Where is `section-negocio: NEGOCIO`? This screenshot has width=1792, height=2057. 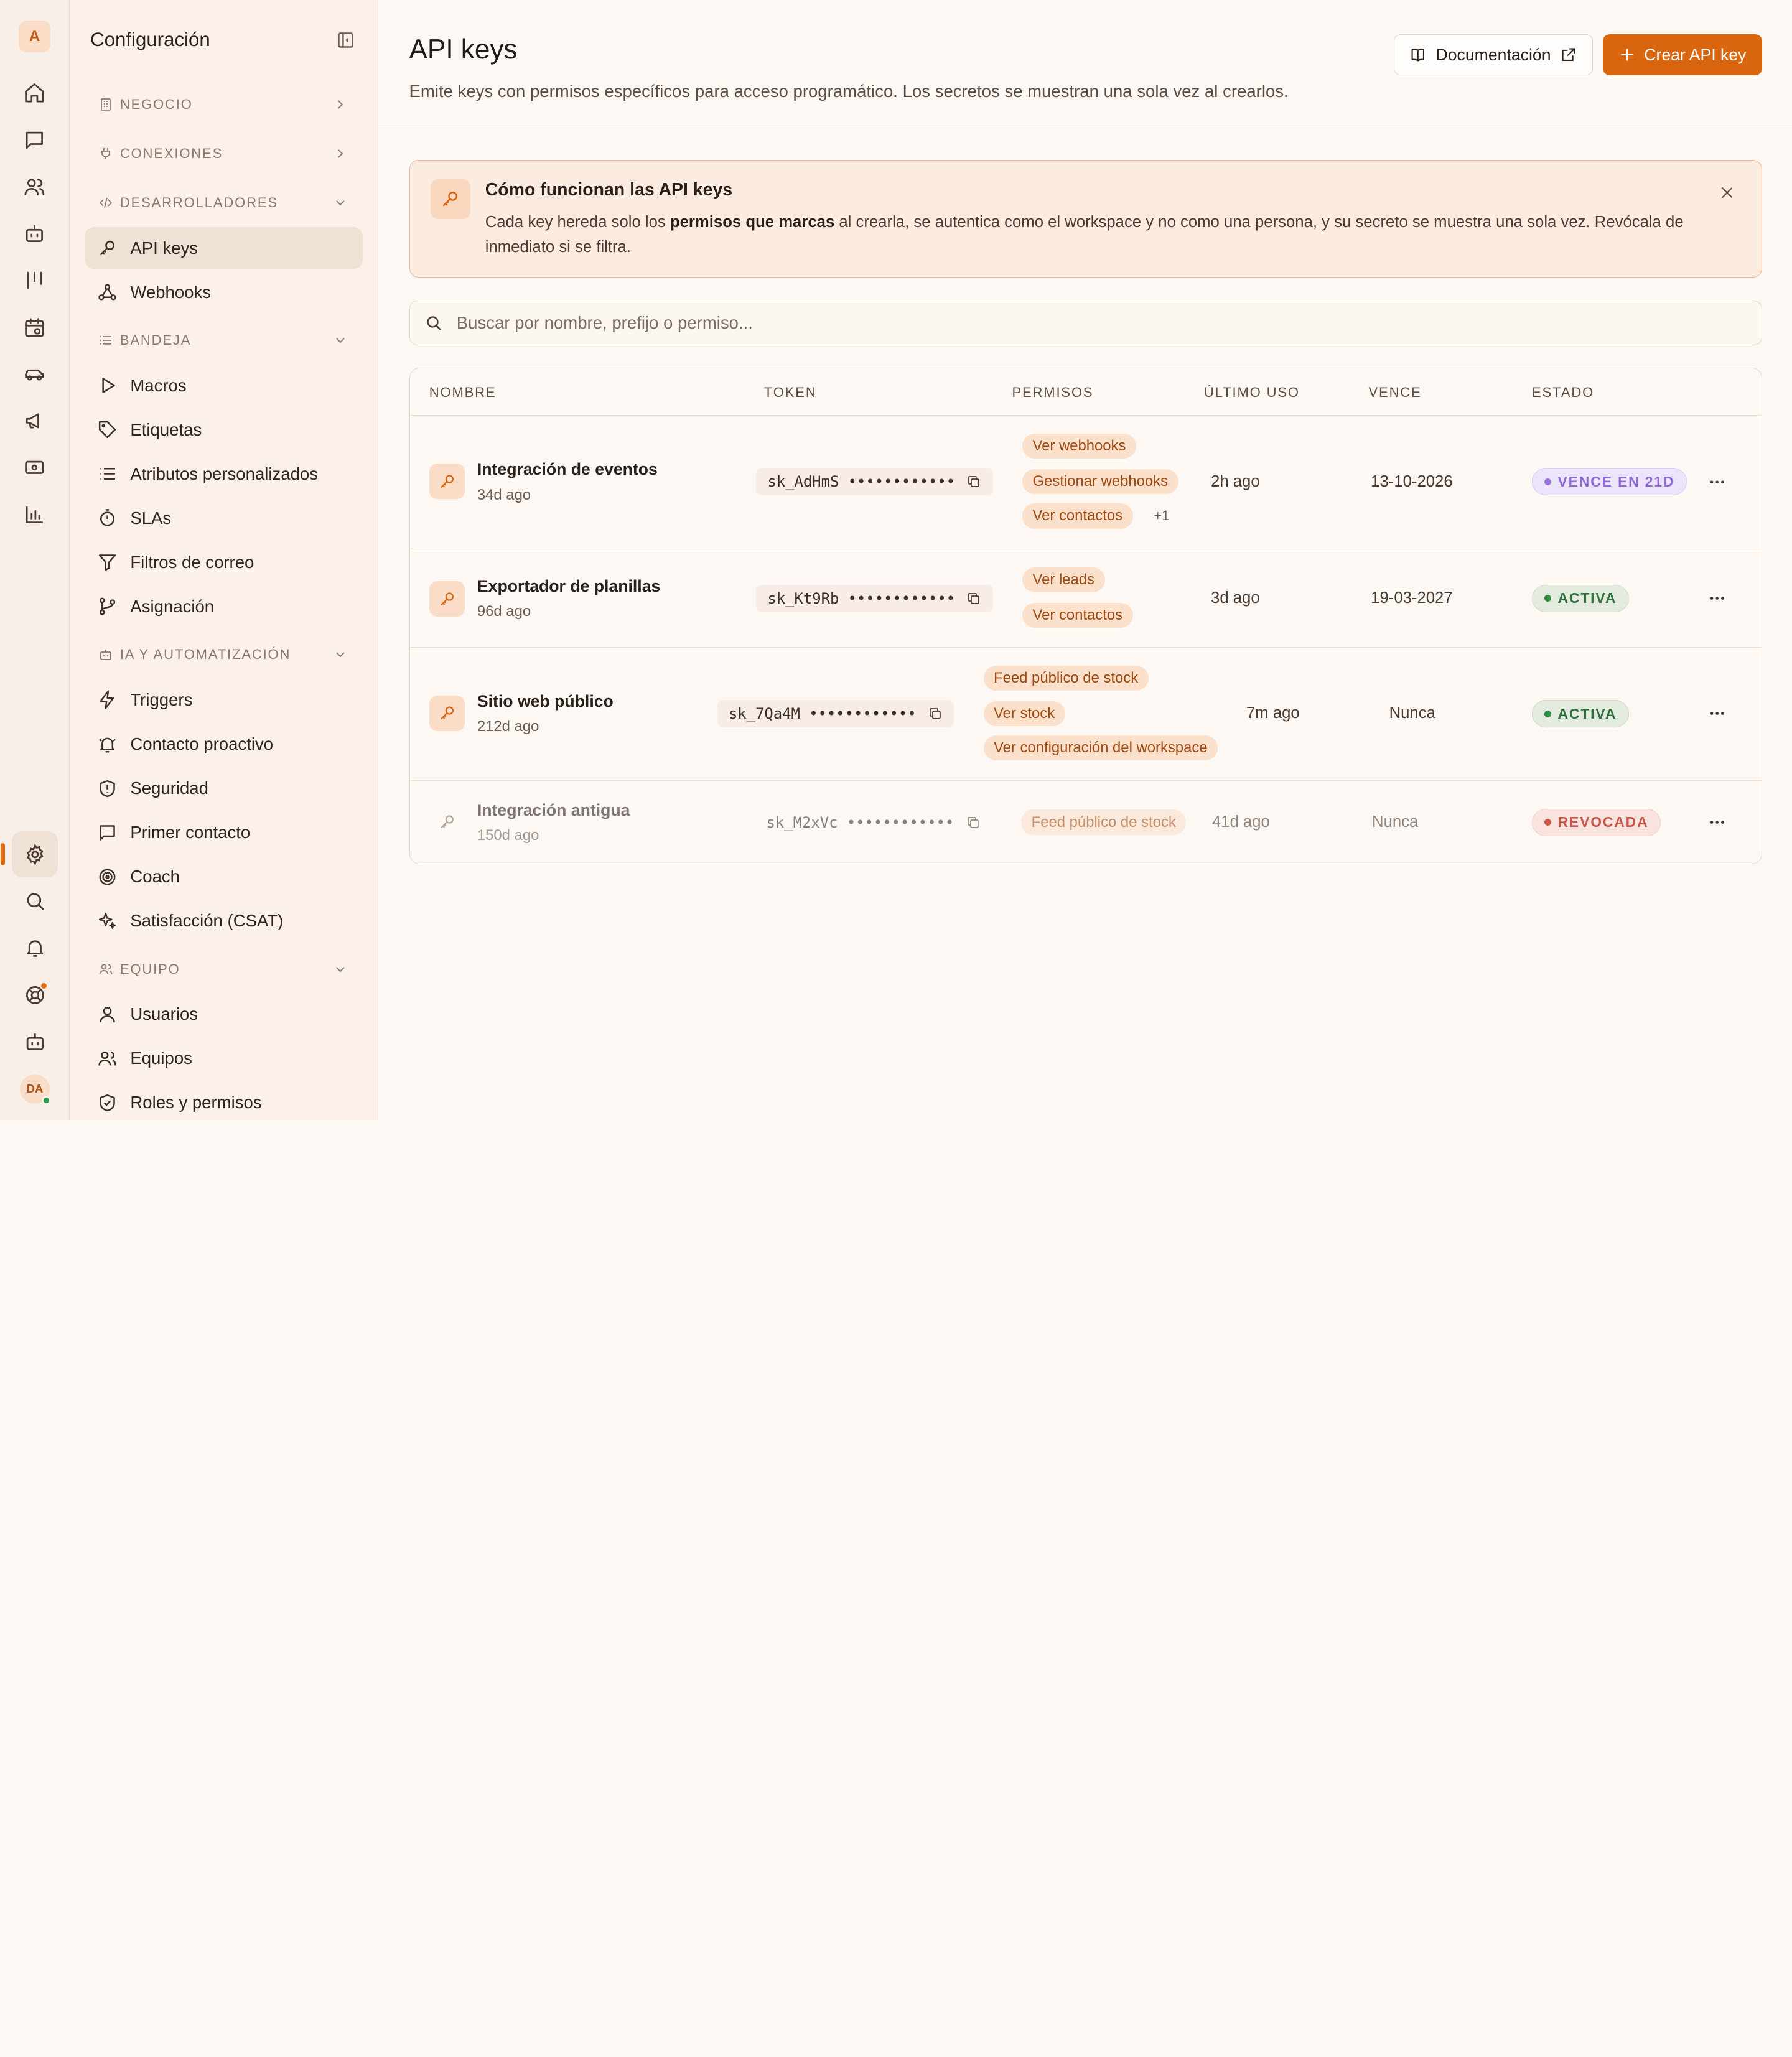 section-negocio: NEGOCIO is located at coordinates (224, 104).